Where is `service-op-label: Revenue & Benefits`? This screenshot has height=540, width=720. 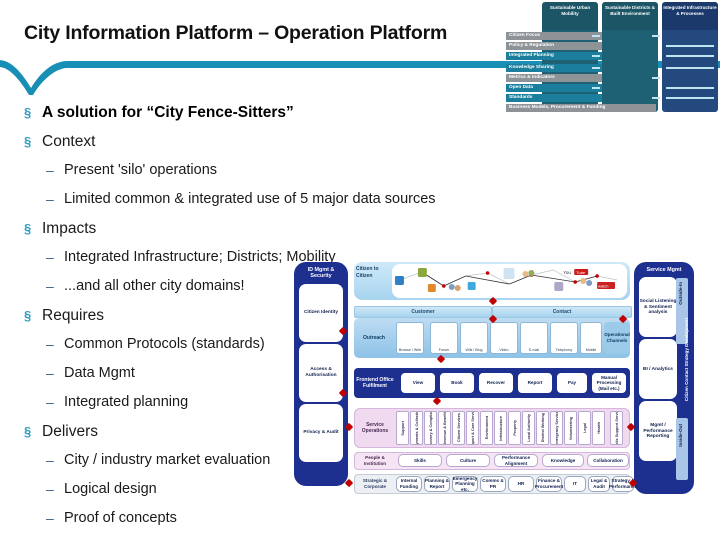
service-op-label: Revenue & Benefits is located at coordinates (444, 428).